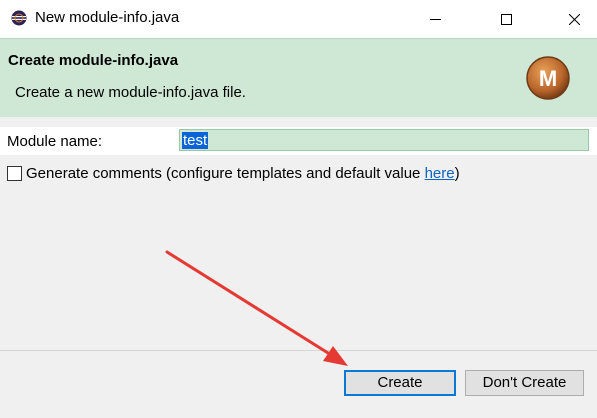  I want to click on dont-create-button: Don't Create, so click(524, 383).